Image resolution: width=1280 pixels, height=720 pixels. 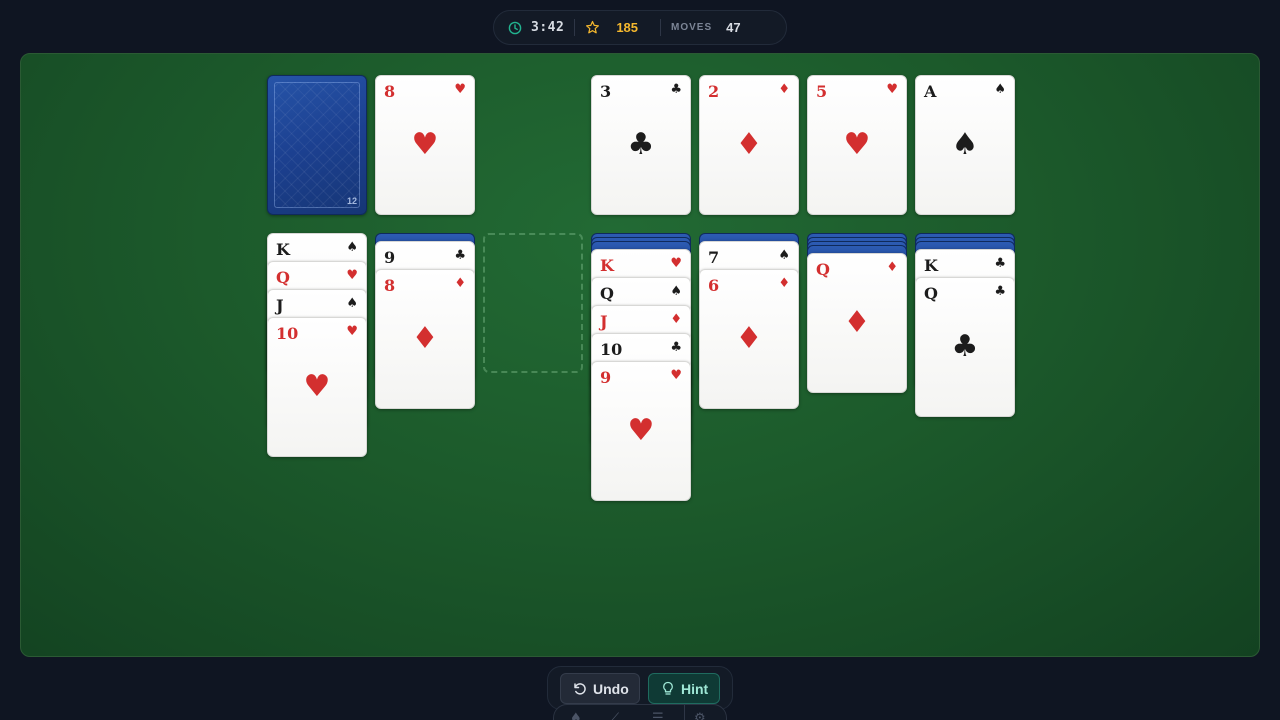 I want to click on card-rank: 5, so click(x=822, y=91).